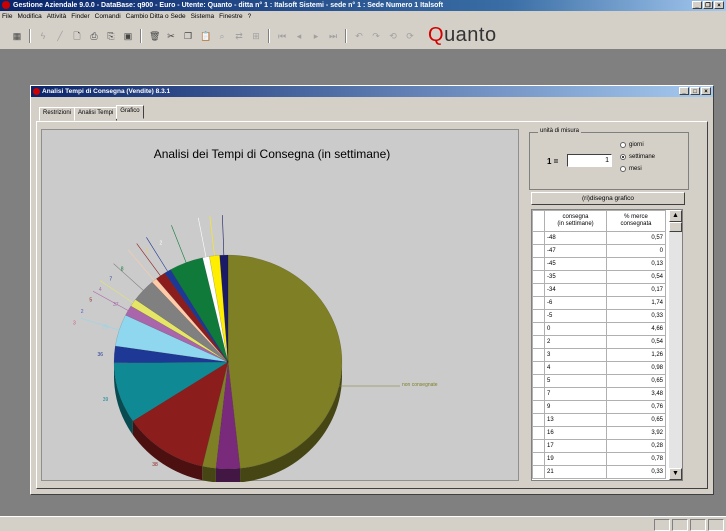 The width and height of the screenshot is (726, 531). Describe the element at coordinates (576, 342) in the screenshot. I see `cell-consegna: 2` at that location.